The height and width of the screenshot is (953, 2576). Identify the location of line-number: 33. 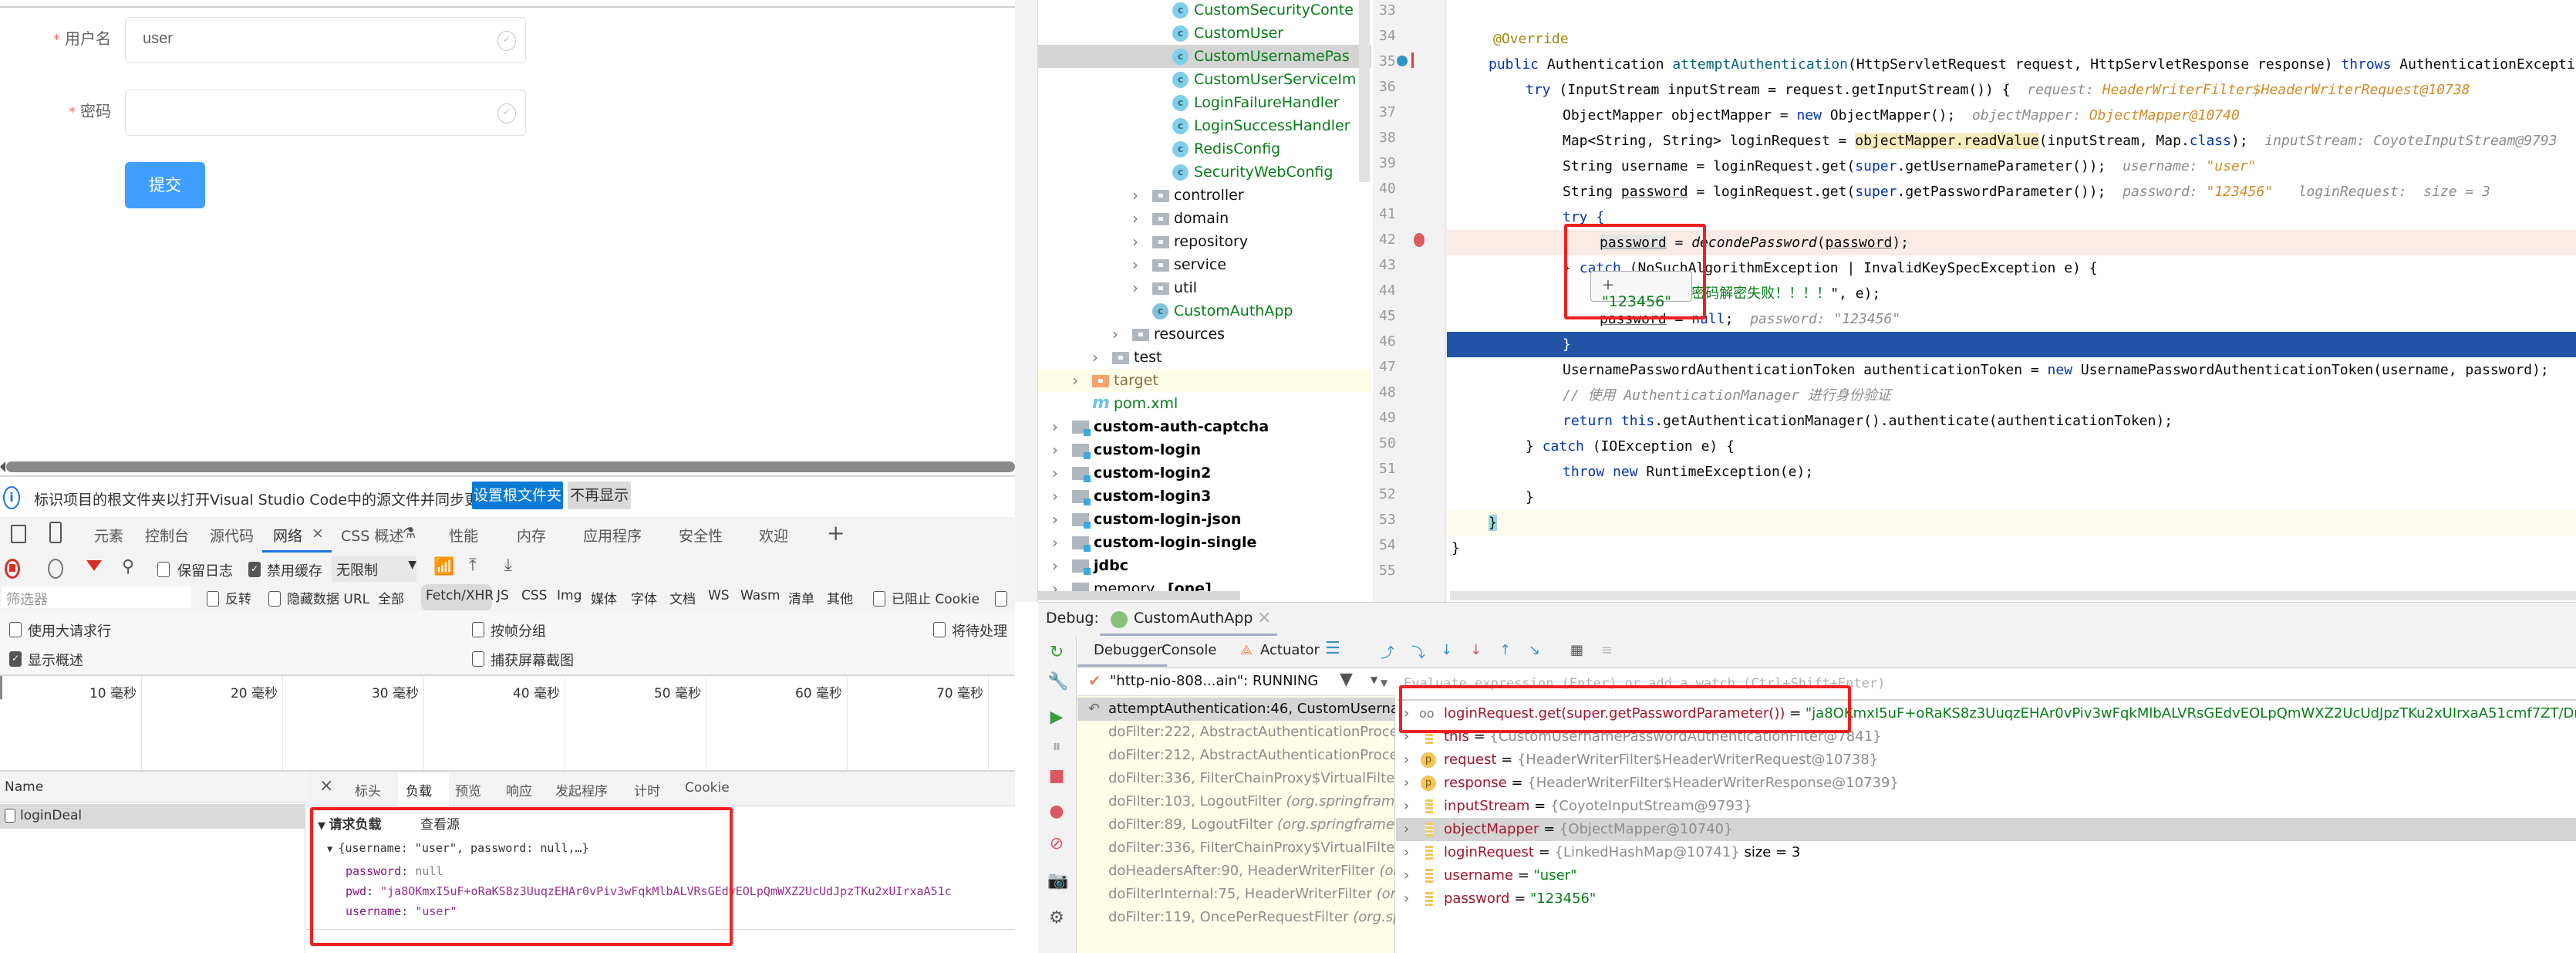
(1394, 10).